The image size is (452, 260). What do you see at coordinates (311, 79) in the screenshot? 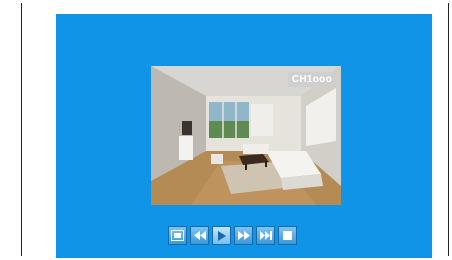
I see `channel-label: CH1ooo` at bounding box center [311, 79].